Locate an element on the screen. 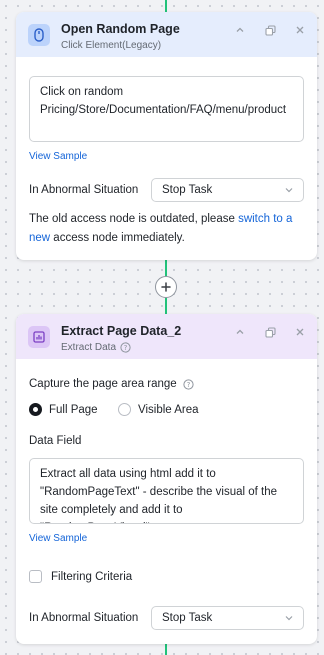 Image resolution: width=324 pixels, height=655 pixels. card-subtitle: Click Element(Legacy) is located at coordinates (111, 45).